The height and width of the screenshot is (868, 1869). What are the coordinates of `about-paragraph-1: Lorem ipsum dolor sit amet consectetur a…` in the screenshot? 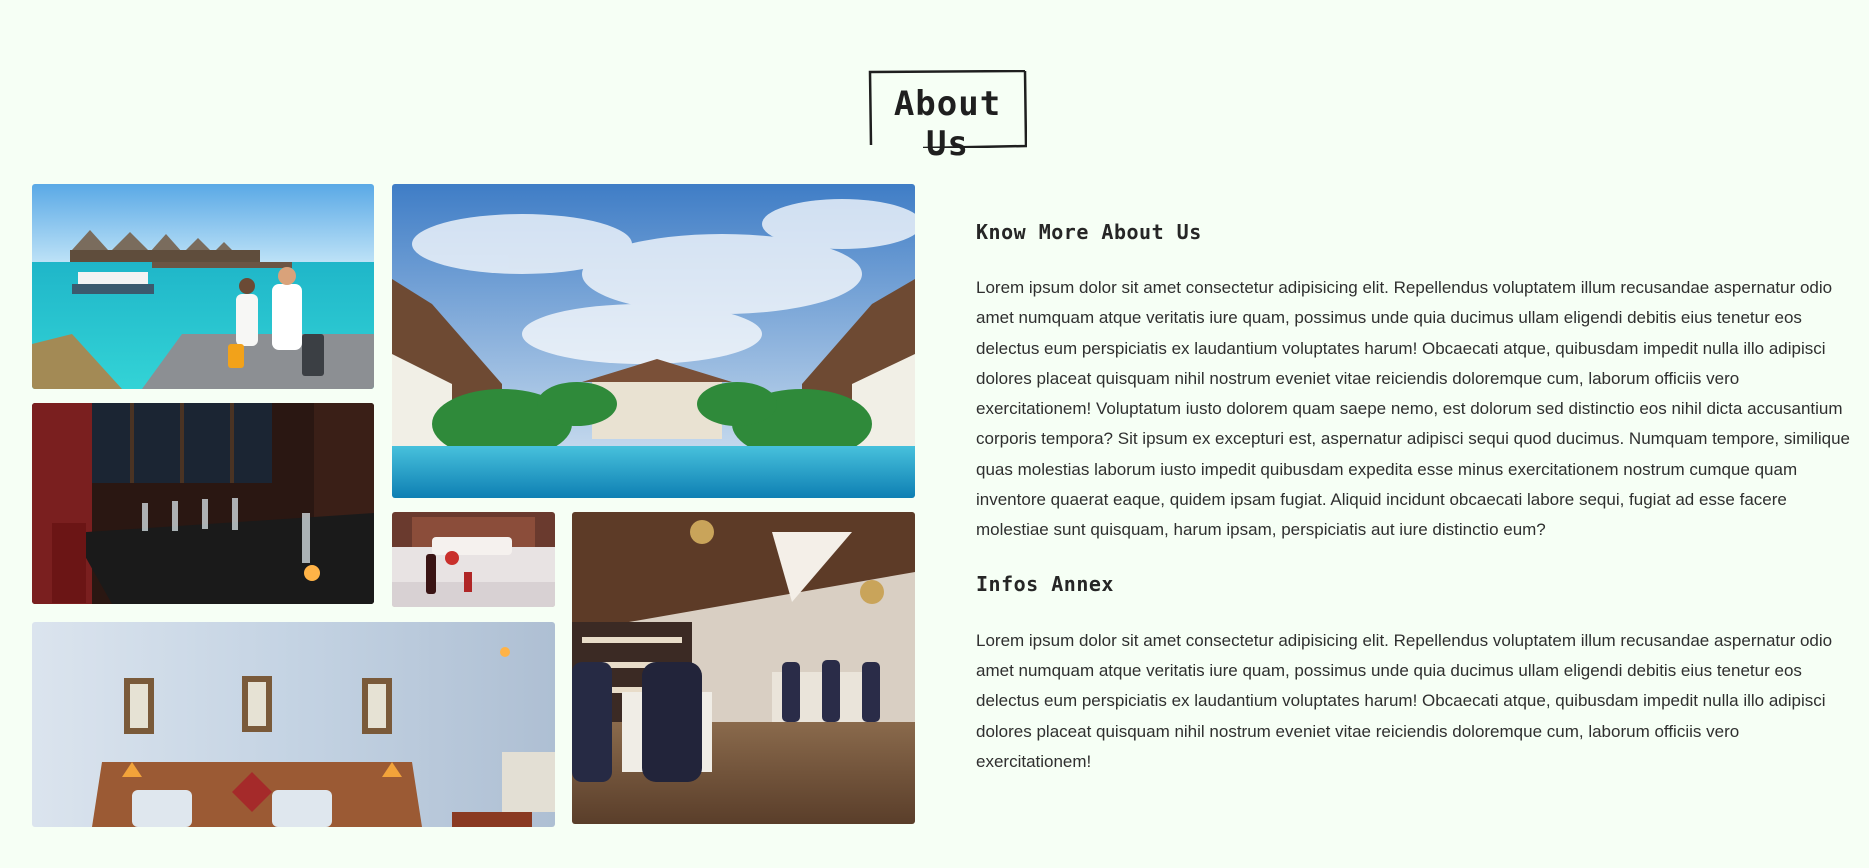 It's located at (1413, 409).